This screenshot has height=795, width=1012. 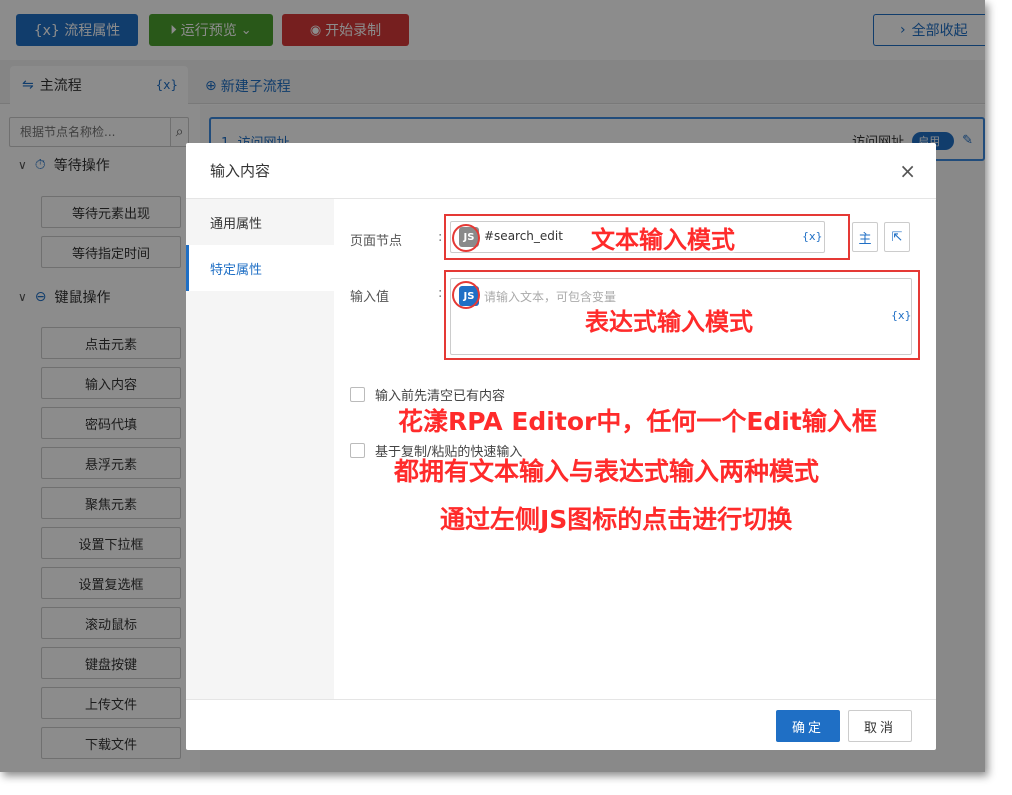 What do you see at coordinates (466, 238) in the screenshot?
I see `annotation-circle-js-gray` at bounding box center [466, 238].